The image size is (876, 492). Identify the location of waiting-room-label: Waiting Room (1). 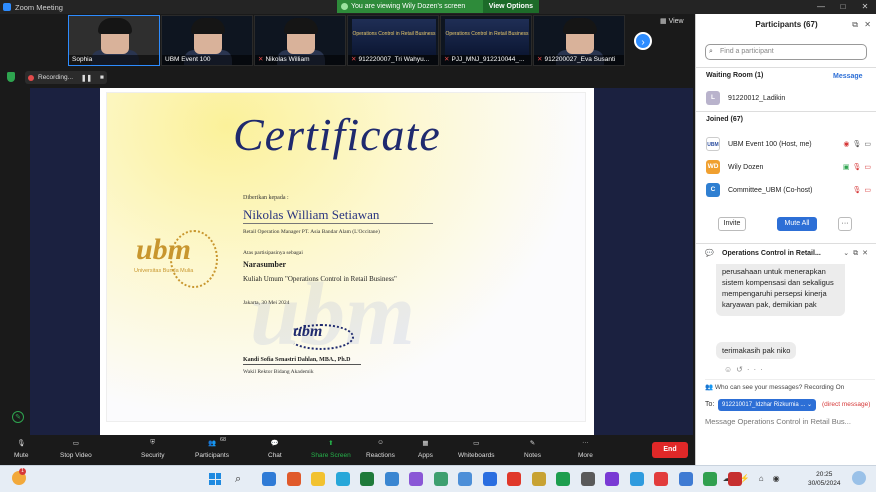
(734, 75).